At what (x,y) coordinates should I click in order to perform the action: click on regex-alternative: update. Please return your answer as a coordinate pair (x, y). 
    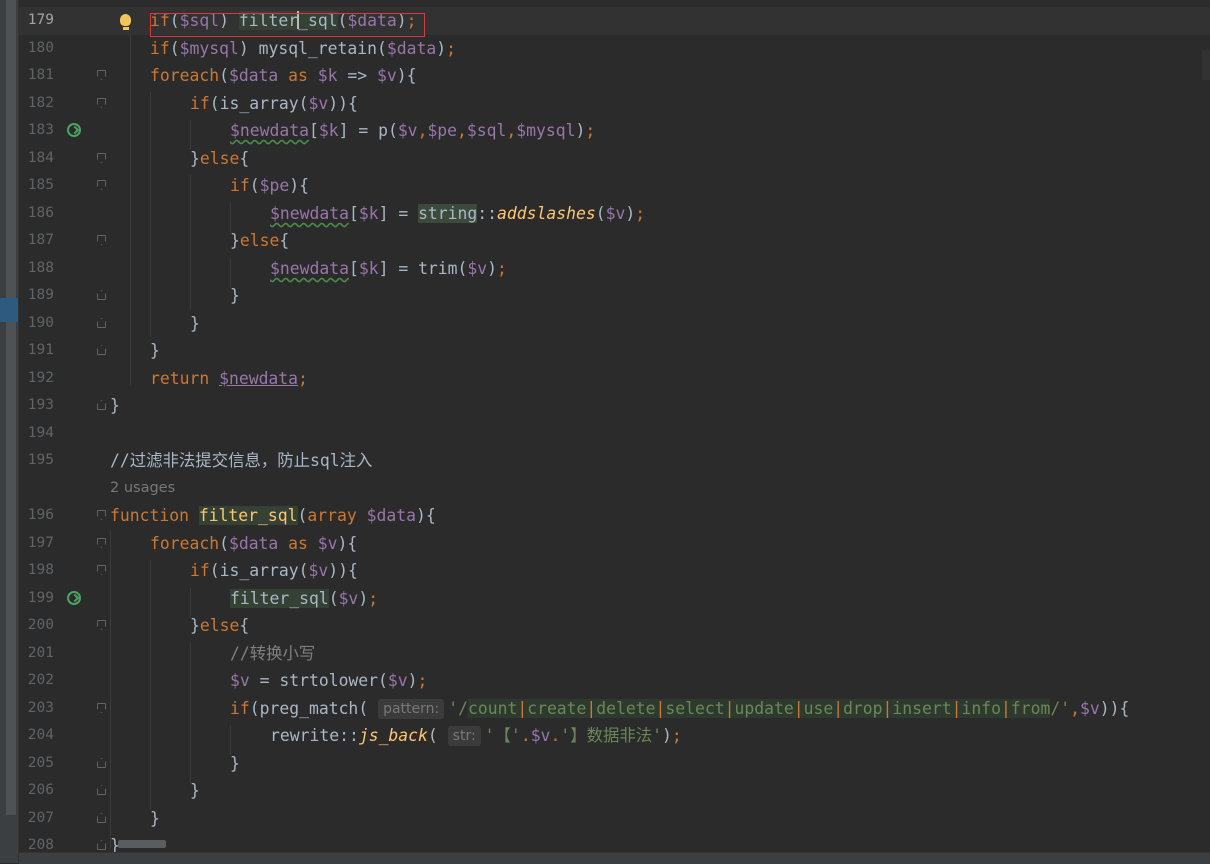
    Looking at the image, I should click on (764, 708).